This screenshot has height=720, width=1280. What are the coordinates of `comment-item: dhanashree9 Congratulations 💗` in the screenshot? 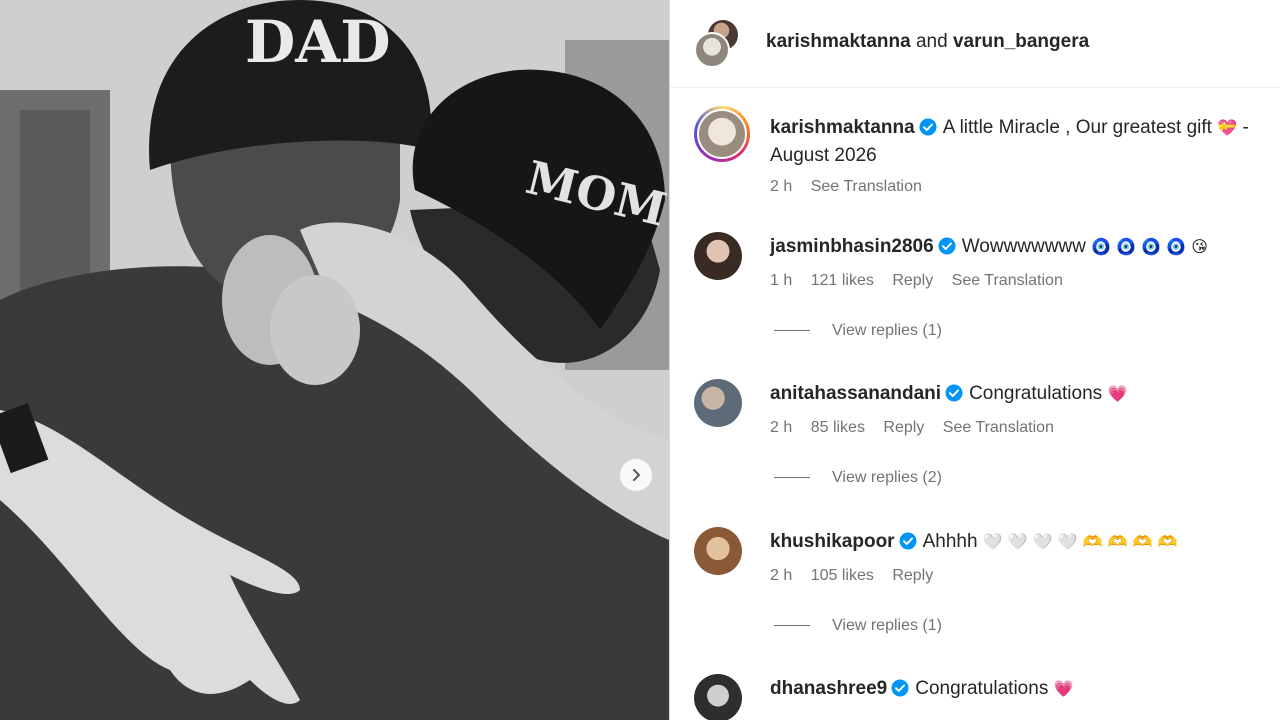 It's located at (987, 697).